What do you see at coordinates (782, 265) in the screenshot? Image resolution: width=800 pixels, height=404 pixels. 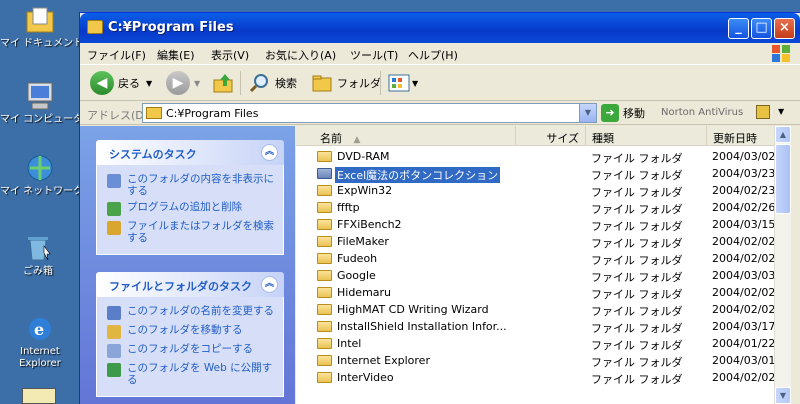 I see `vertical-scrollbar: ▲ ▼` at bounding box center [782, 265].